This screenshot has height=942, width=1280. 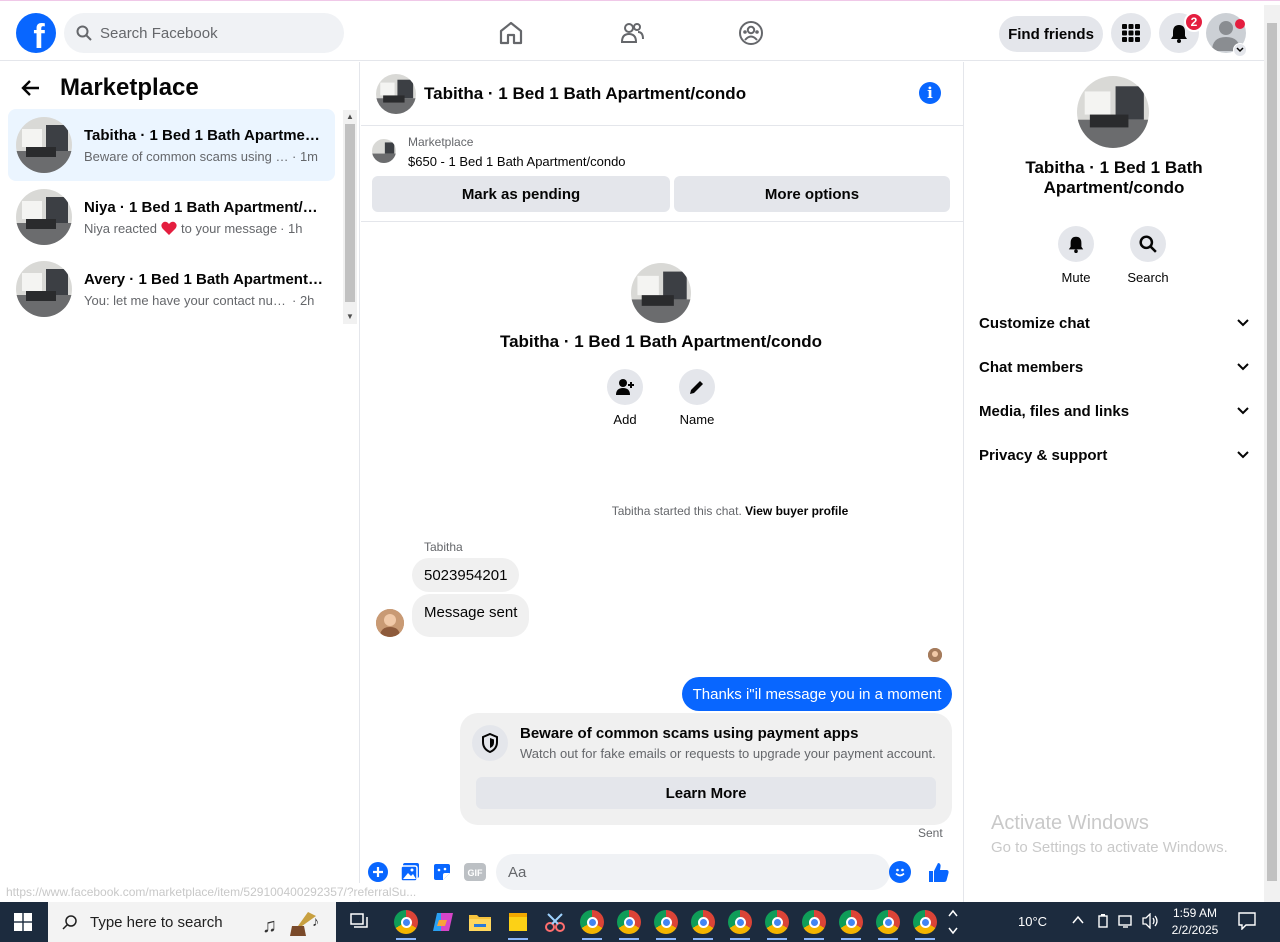 What do you see at coordinates (1078, 921) in the screenshot?
I see `chevron-up-icon` at bounding box center [1078, 921].